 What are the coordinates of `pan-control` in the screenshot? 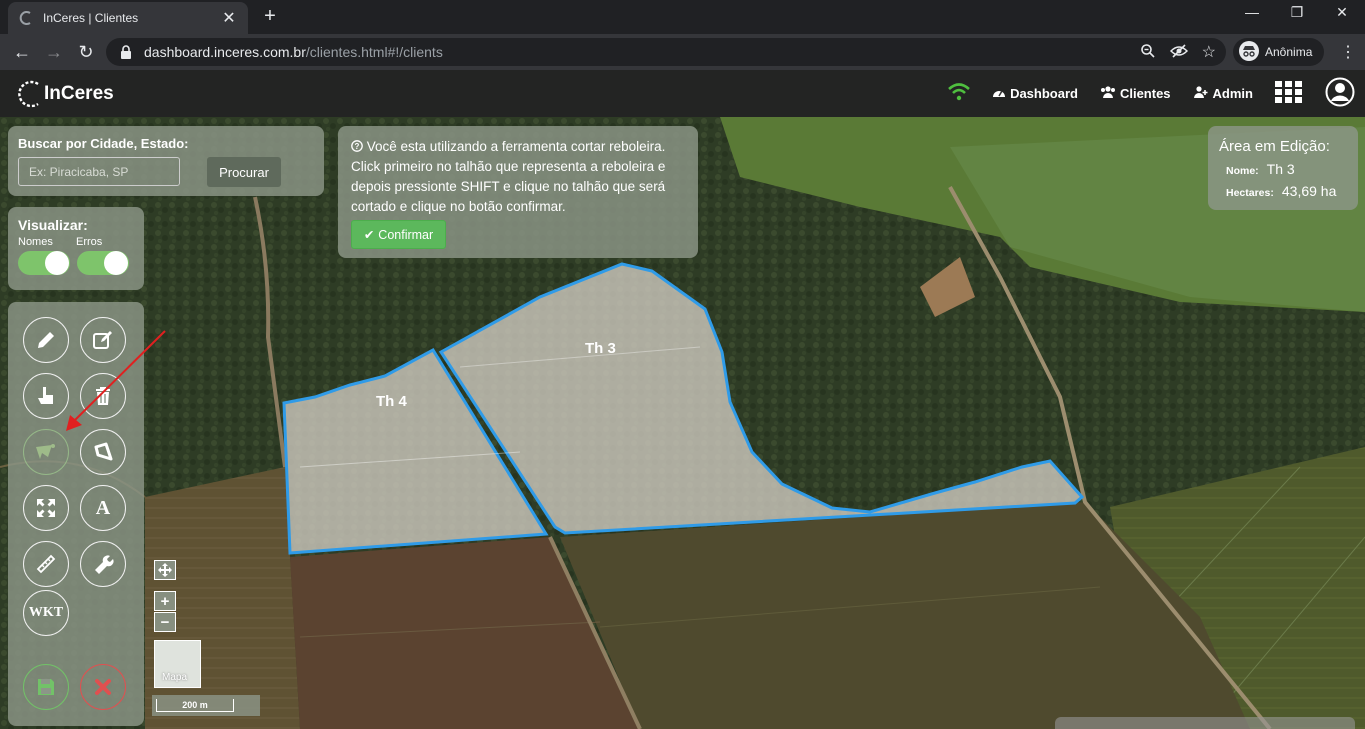 It's located at (165, 570).